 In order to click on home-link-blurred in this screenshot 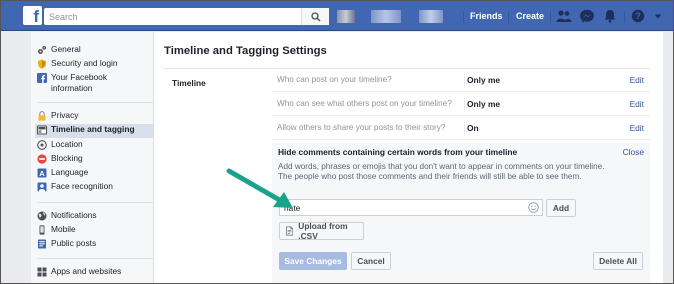, I will do `click(431, 16)`.